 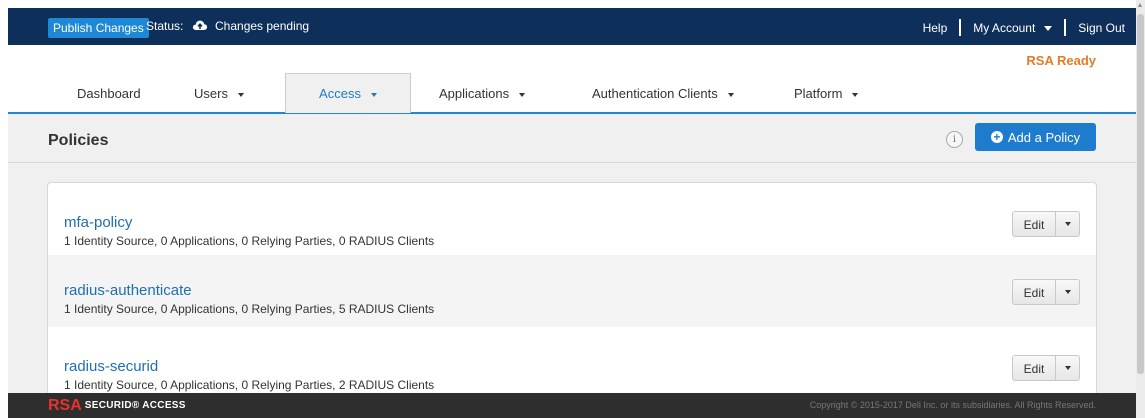 I want to click on tab-platform: Platform, so click(x=826, y=92).